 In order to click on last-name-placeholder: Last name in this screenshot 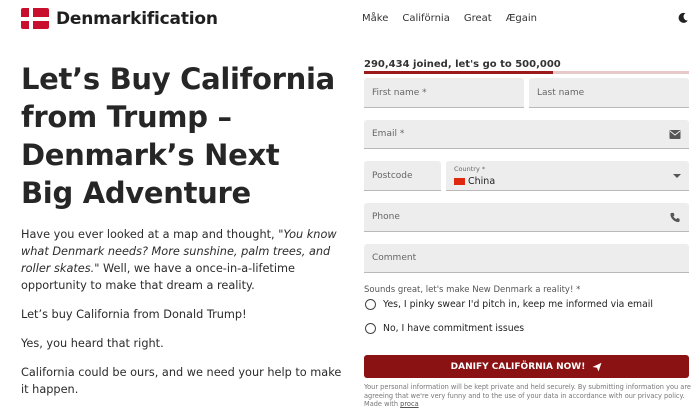, I will do `click(561, 92)`.